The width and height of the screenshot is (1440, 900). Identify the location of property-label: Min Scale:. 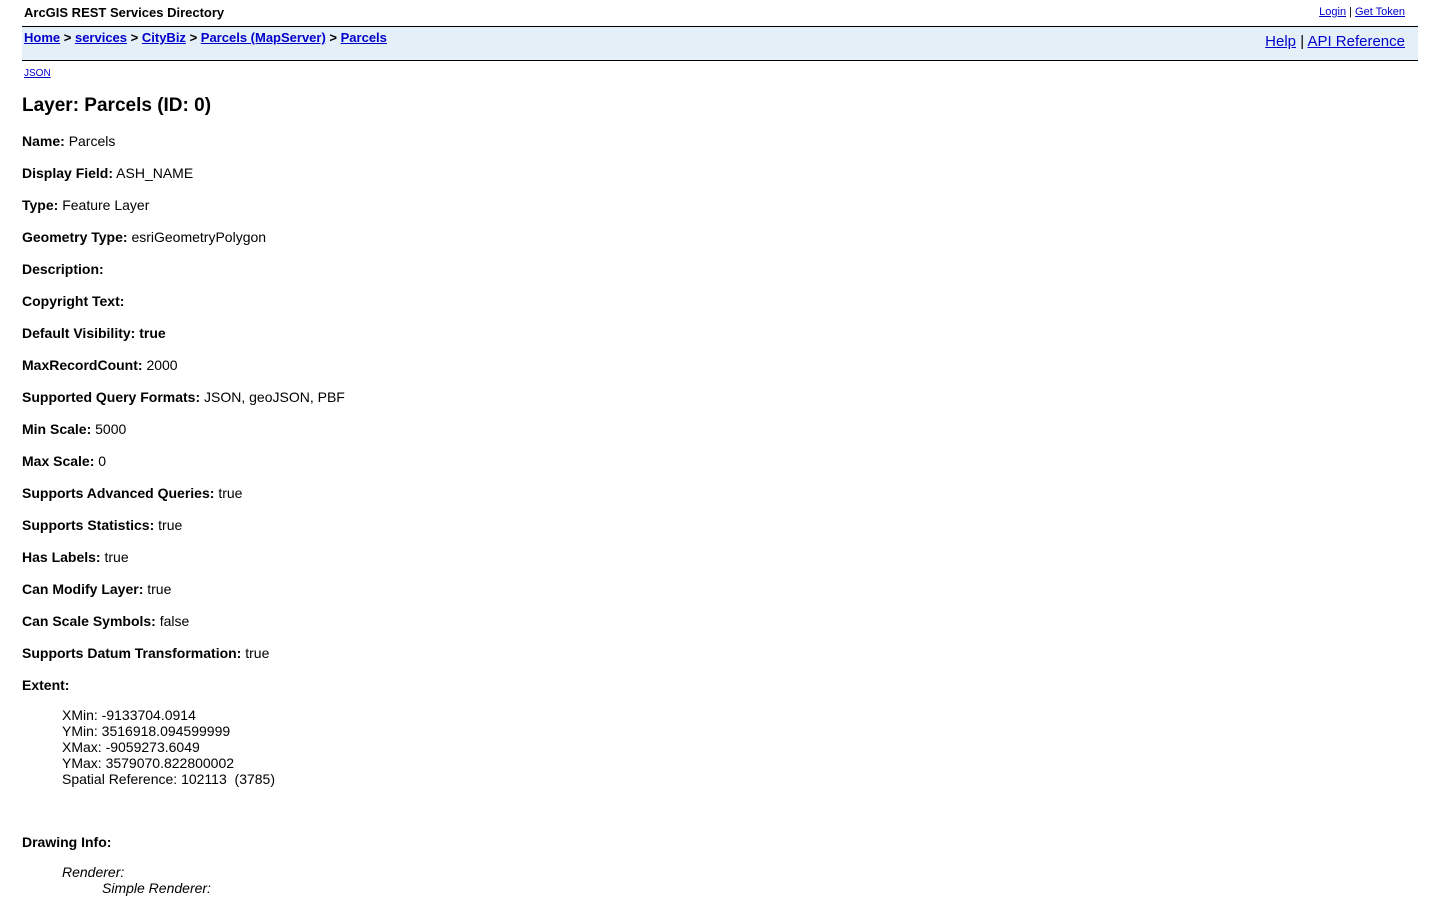
(57, 429).